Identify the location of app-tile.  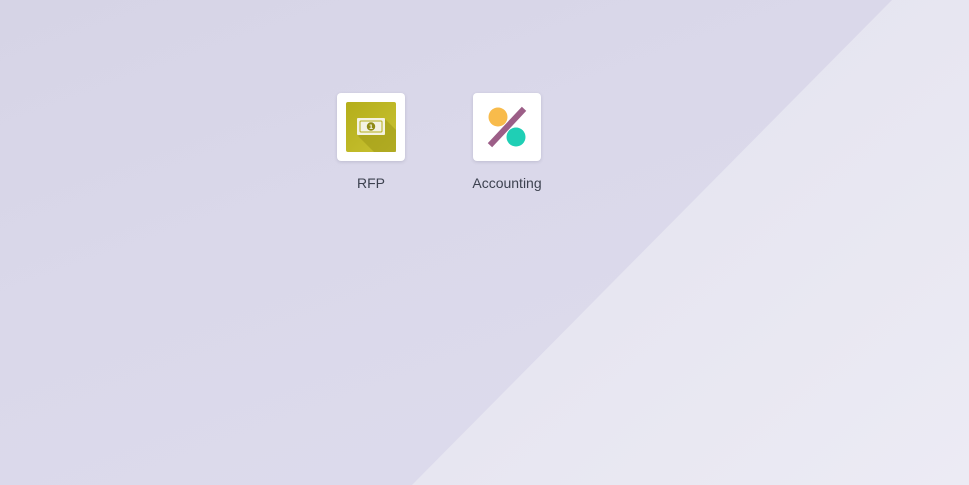
(507, 127).